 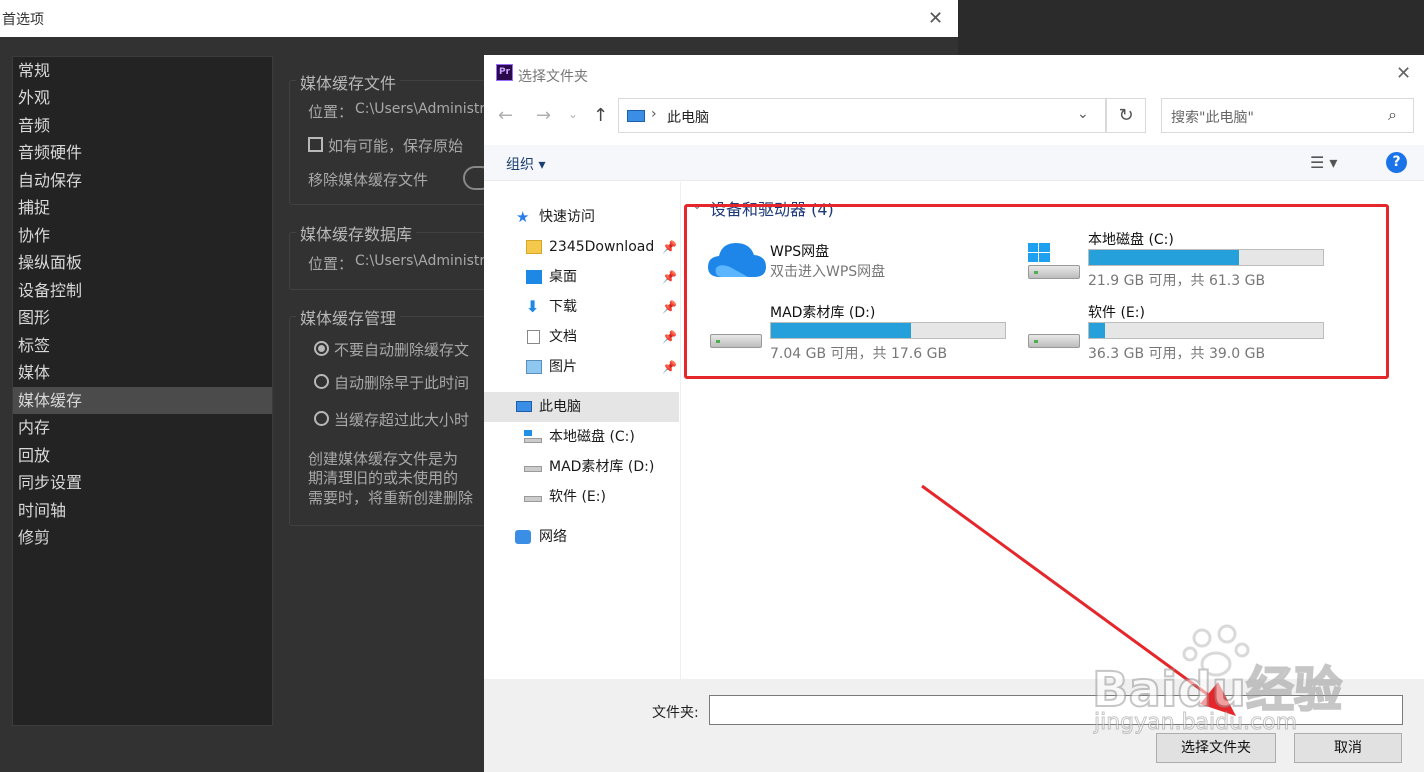 I want to click on cloud-icon, so click(x=737, y=260).